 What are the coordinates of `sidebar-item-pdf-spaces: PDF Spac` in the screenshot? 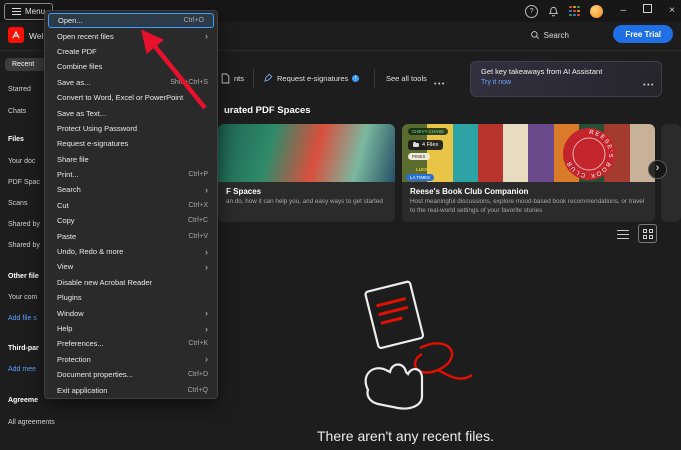 It's located at (24, 182).